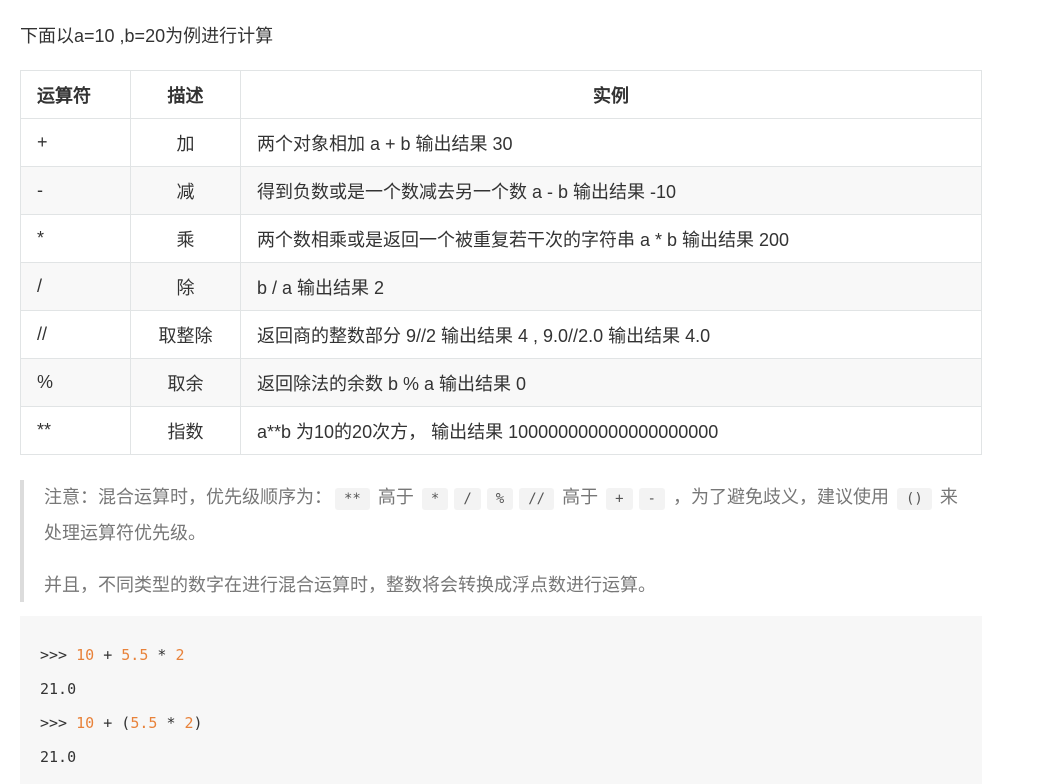  I want to click on cell-example: 得到负数或是一个数减去另一个数 a - b 输出结果 -10, so click(611, 190).